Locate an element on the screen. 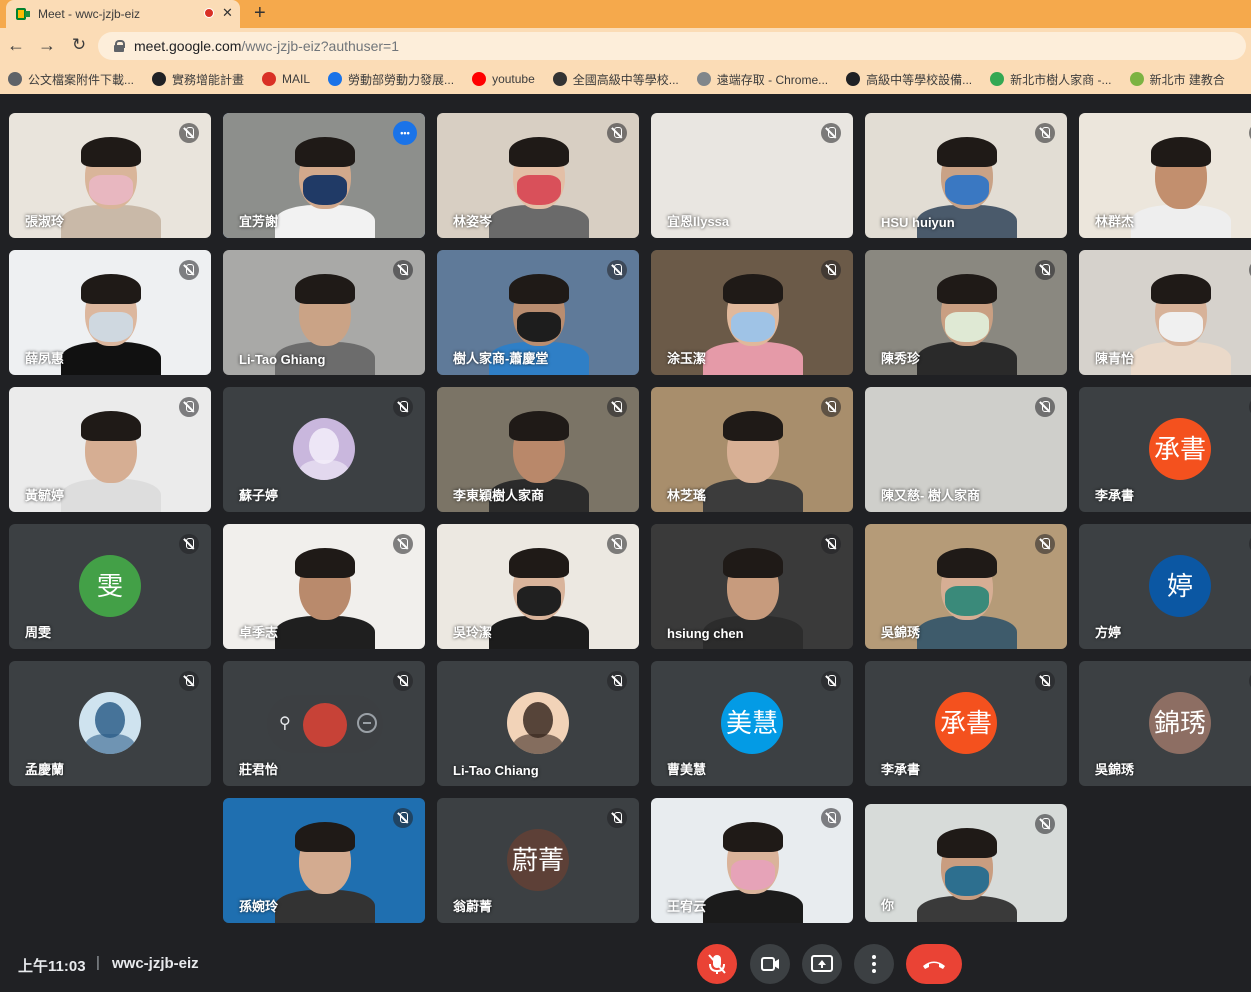 The width and height of the screenshot is (1251, 992). participant-name: hsiung chen is located at coordinates (705, 633).